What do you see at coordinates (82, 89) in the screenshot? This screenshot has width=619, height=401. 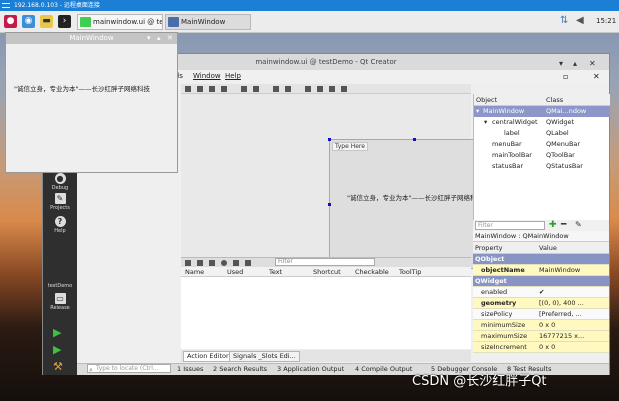 I see `mainwindow-label: "诚信立身，专业为本"——长沙红胖子网络科技` at bounding box center [82, 89].